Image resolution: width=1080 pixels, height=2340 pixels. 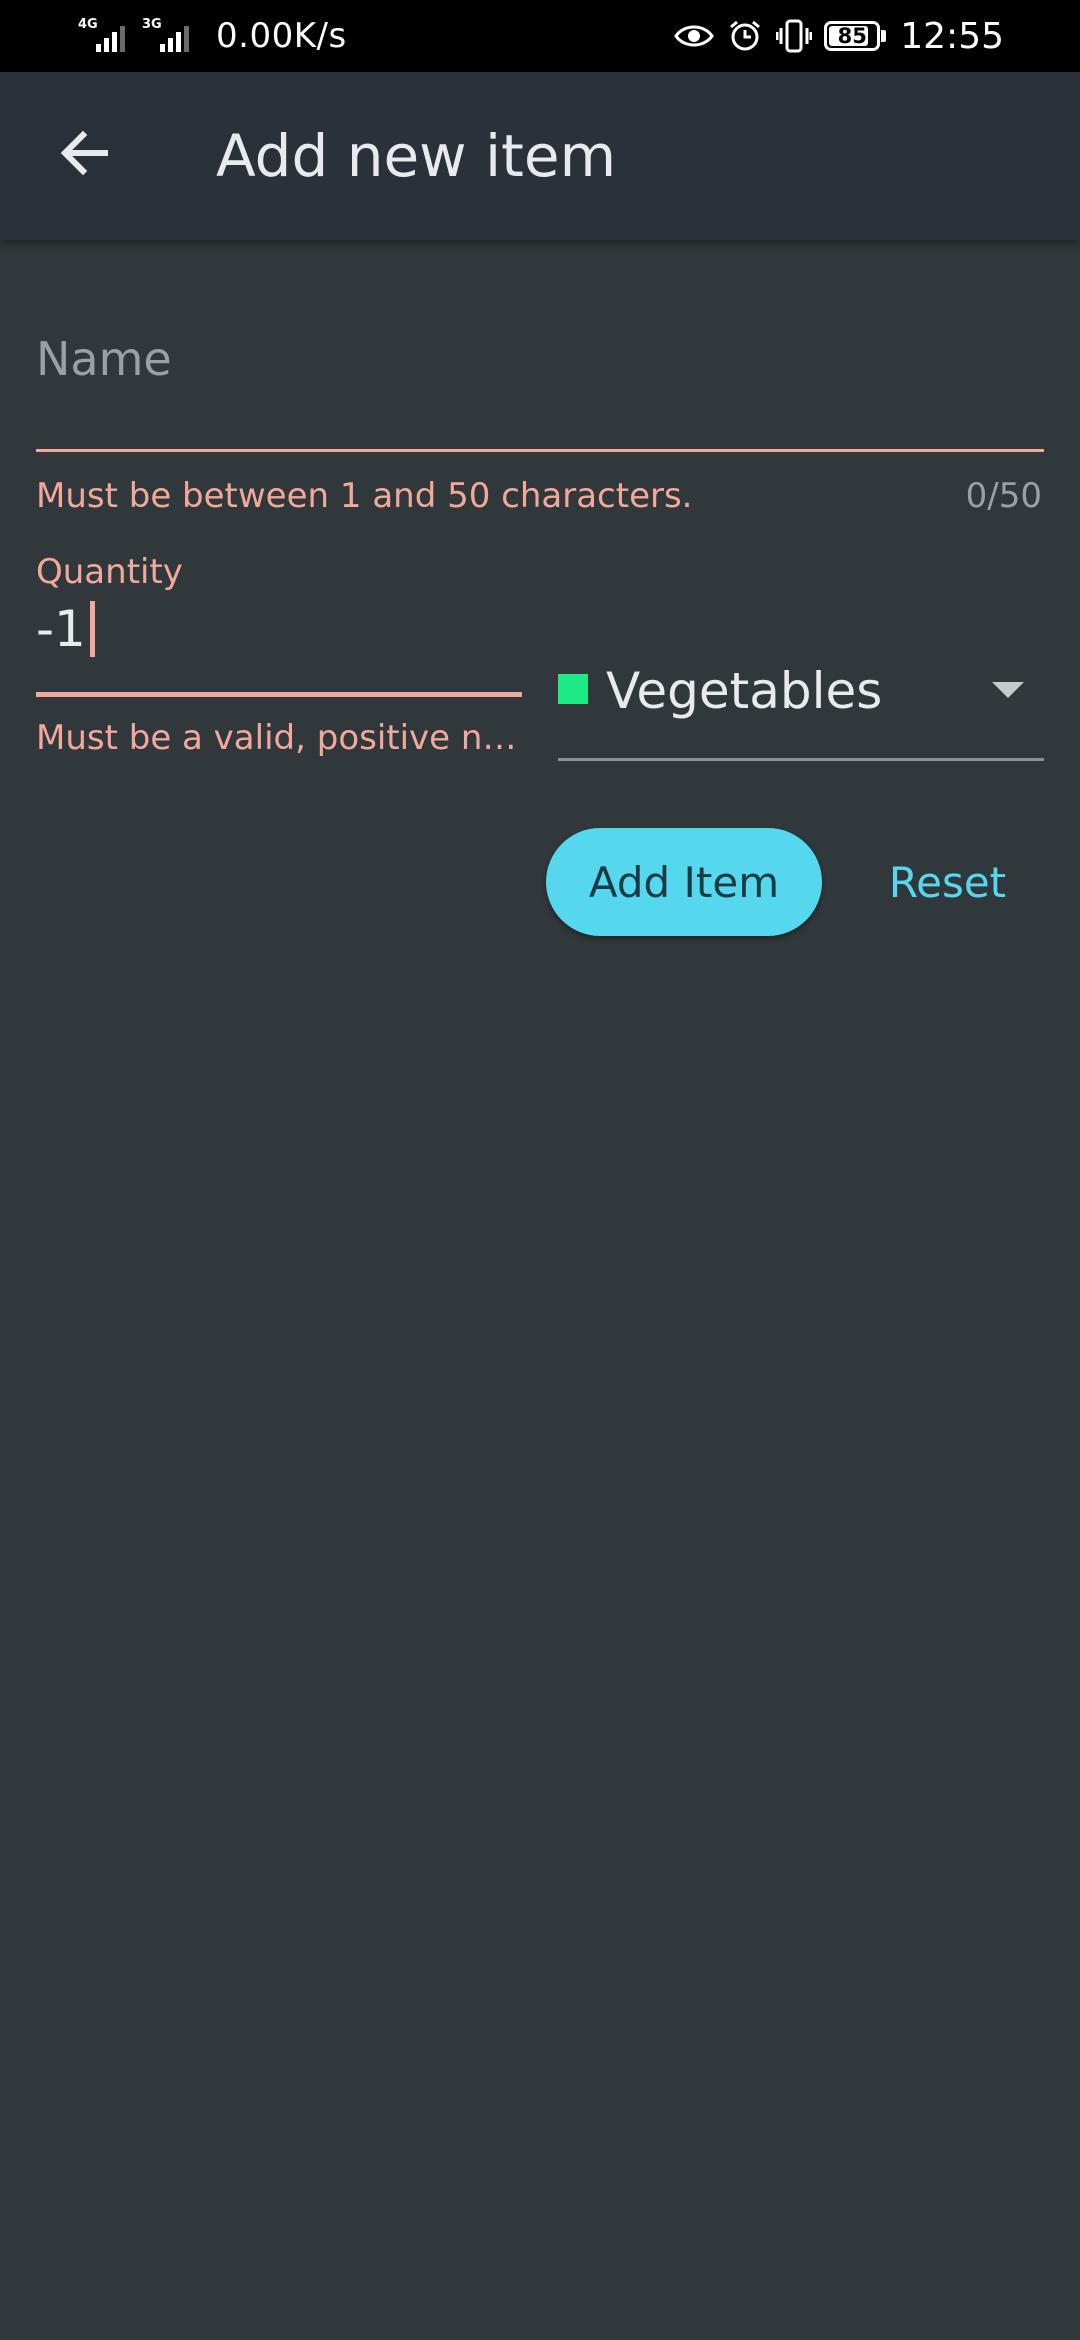 I want to click on battery-icon: 85, so click(x=852, y=36).